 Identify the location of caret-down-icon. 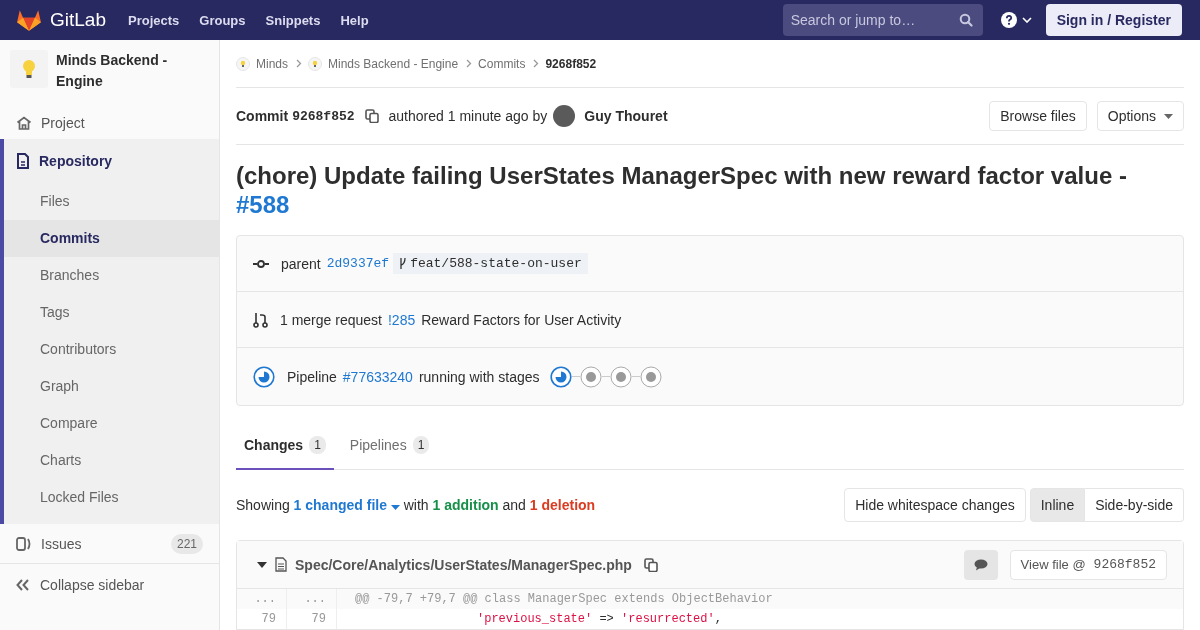
(262, 564).